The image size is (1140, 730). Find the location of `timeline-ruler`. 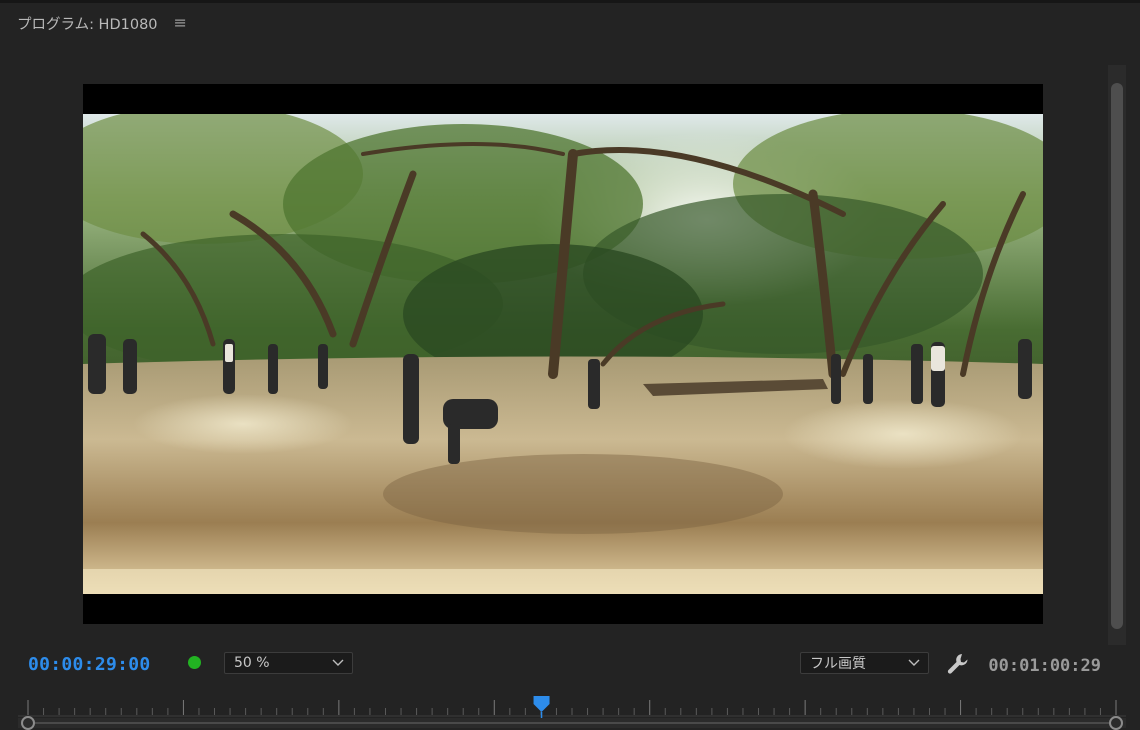

timeline-ruler is located at coordinates (572, 713).